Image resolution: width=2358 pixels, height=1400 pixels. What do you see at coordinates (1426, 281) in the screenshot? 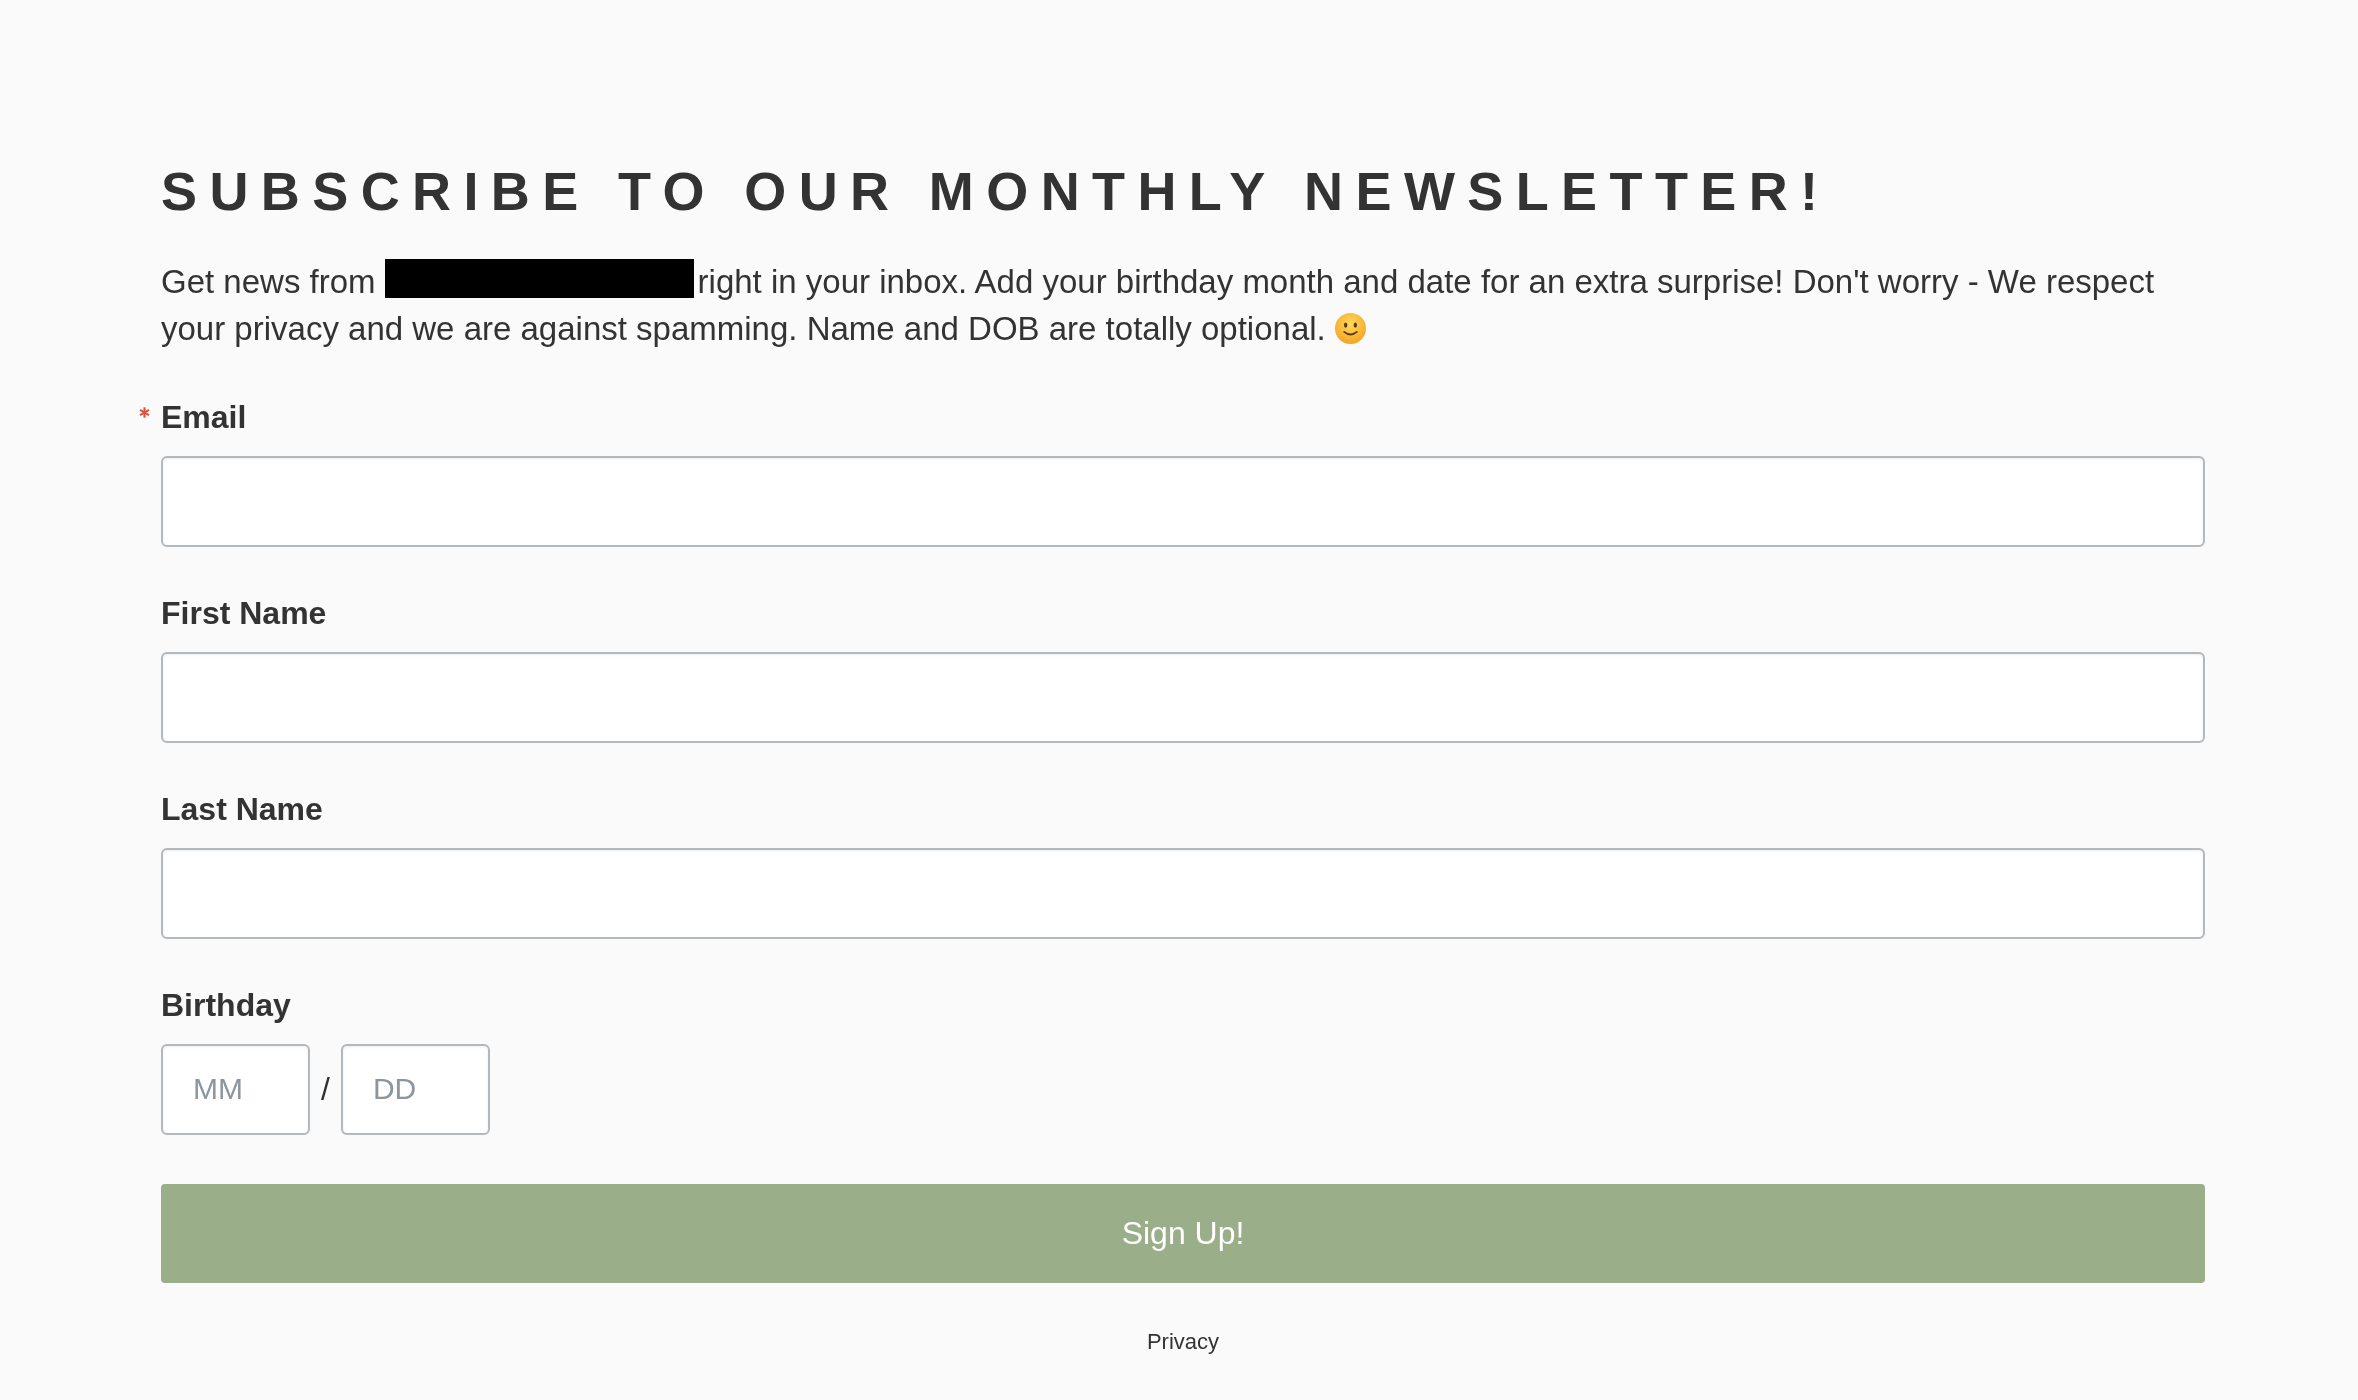
I see `intro-text: right in your inbox. Add your birthday month and date for an extra surprise! Don't worry - We respect` at bounding box center [1426, 281].